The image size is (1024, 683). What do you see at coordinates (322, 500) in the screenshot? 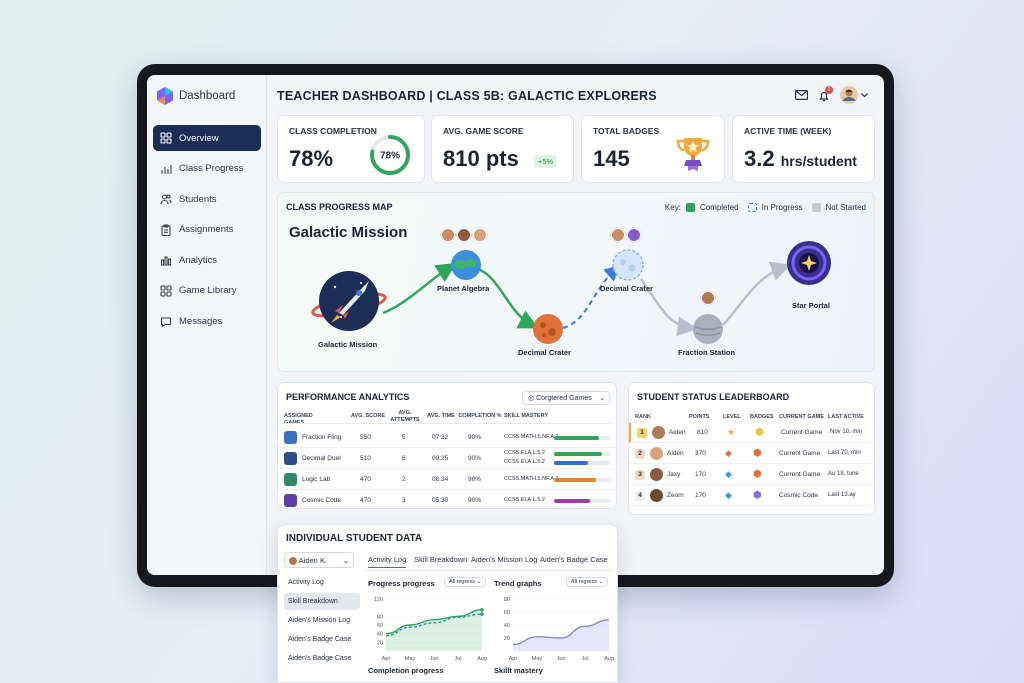
I see `cell-game: Cosmic Code` at bounding box center [322, 500].